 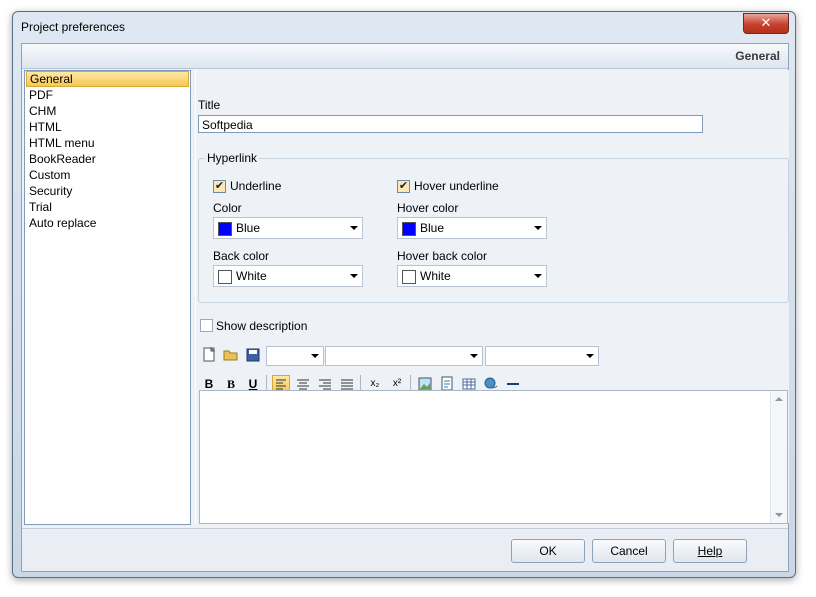 What do you see at coordinates (779, 399) in the screenshot?
I see `scroll-up-icon` at bounding box center [779, 399].